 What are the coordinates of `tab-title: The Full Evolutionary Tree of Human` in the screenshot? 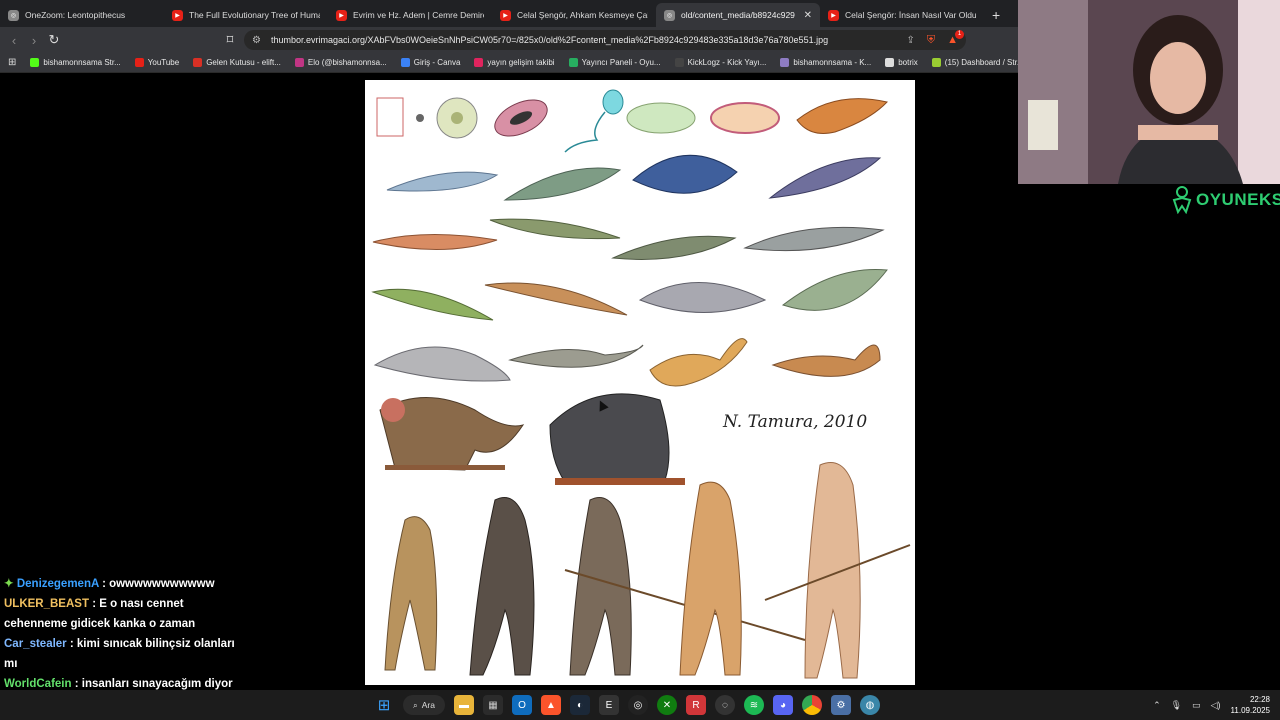 It's located at (254, 15).